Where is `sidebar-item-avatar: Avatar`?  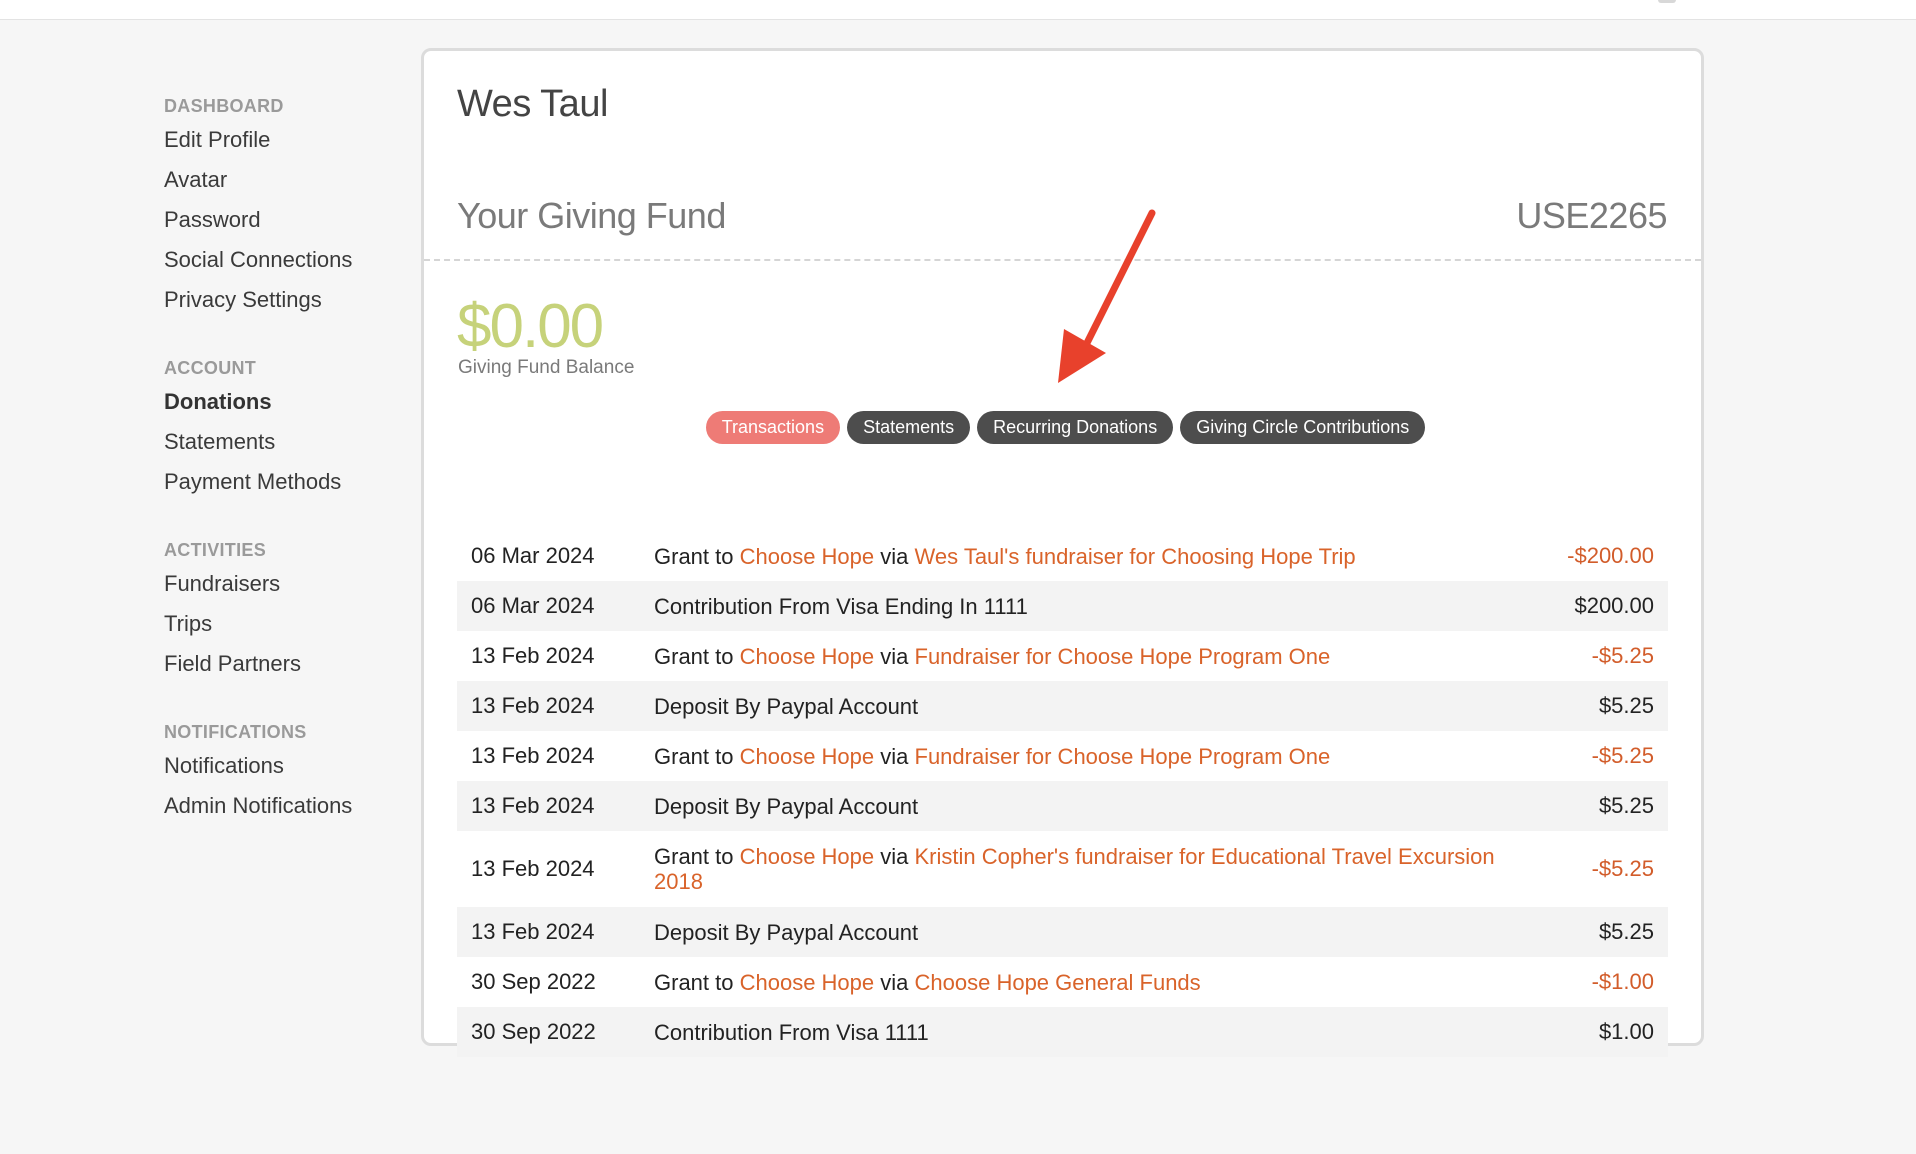
sidebar-item-avatar: Avatar is located at coordinates (284, 180).